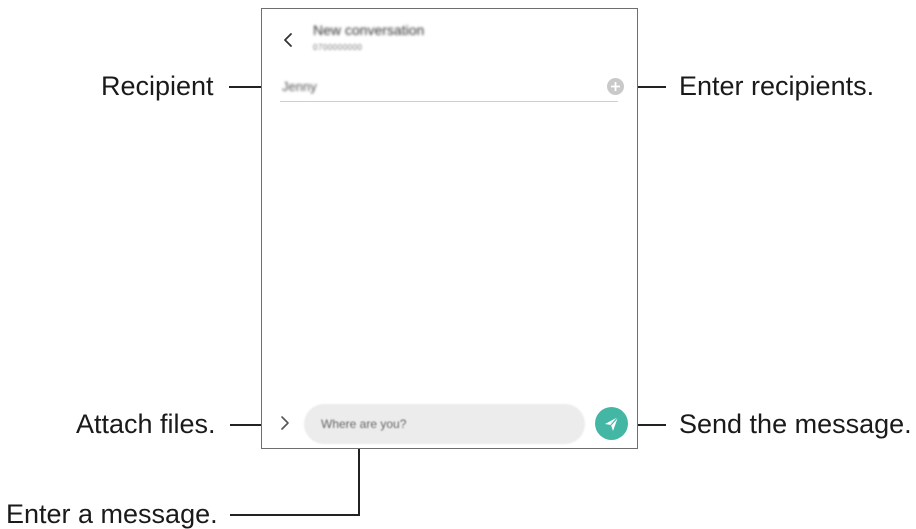 The width and height of the screenshot is (916, 529). What do you see at coordinates (295, 478) in the screenshot?
I see `enter-message-callout-line` at bounding box center [295, 478].